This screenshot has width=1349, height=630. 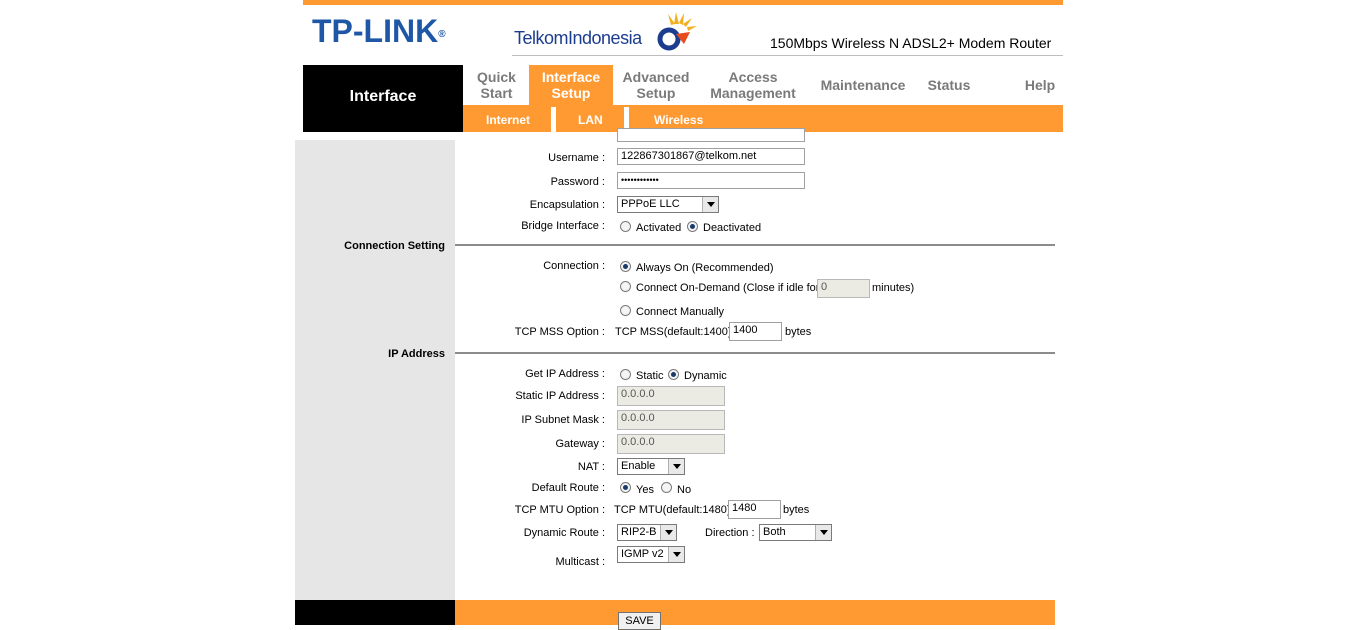 What do you see at coordinates (673, 374) in the screenshot?
I see `ip-dynamic-radio` at bounding box center [673, 374].